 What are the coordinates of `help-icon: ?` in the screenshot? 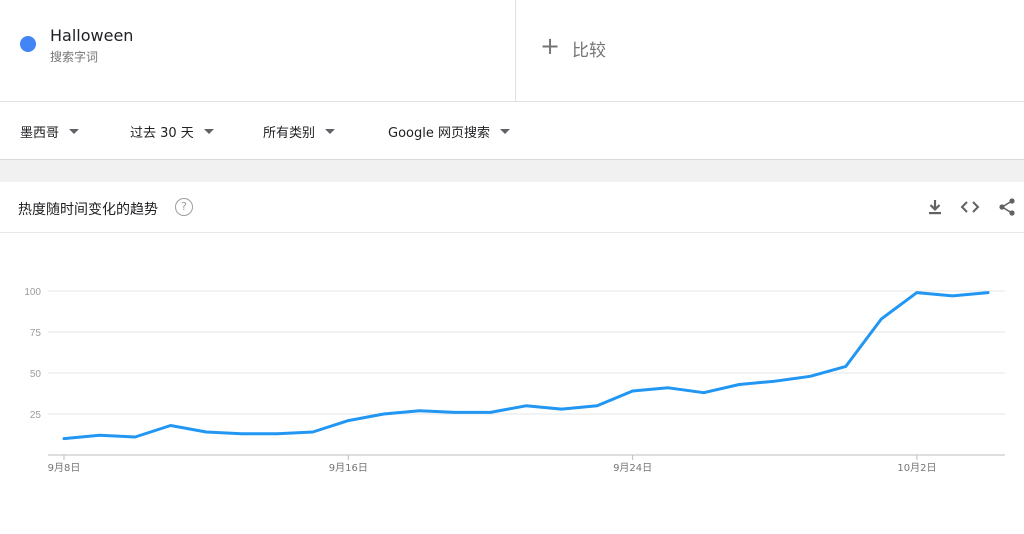 It's located at (184, 207).